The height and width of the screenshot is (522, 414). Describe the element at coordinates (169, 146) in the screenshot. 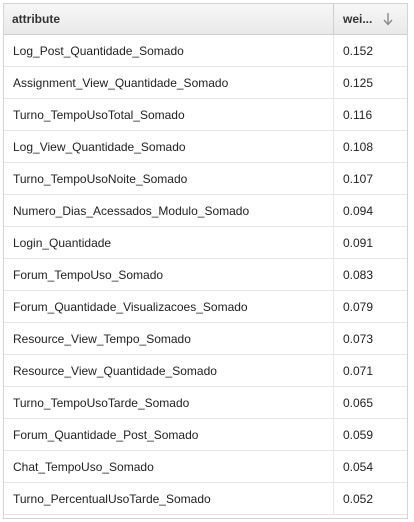

I see `cell-attribute: Log_View_Quantidade_Somado` at that location.